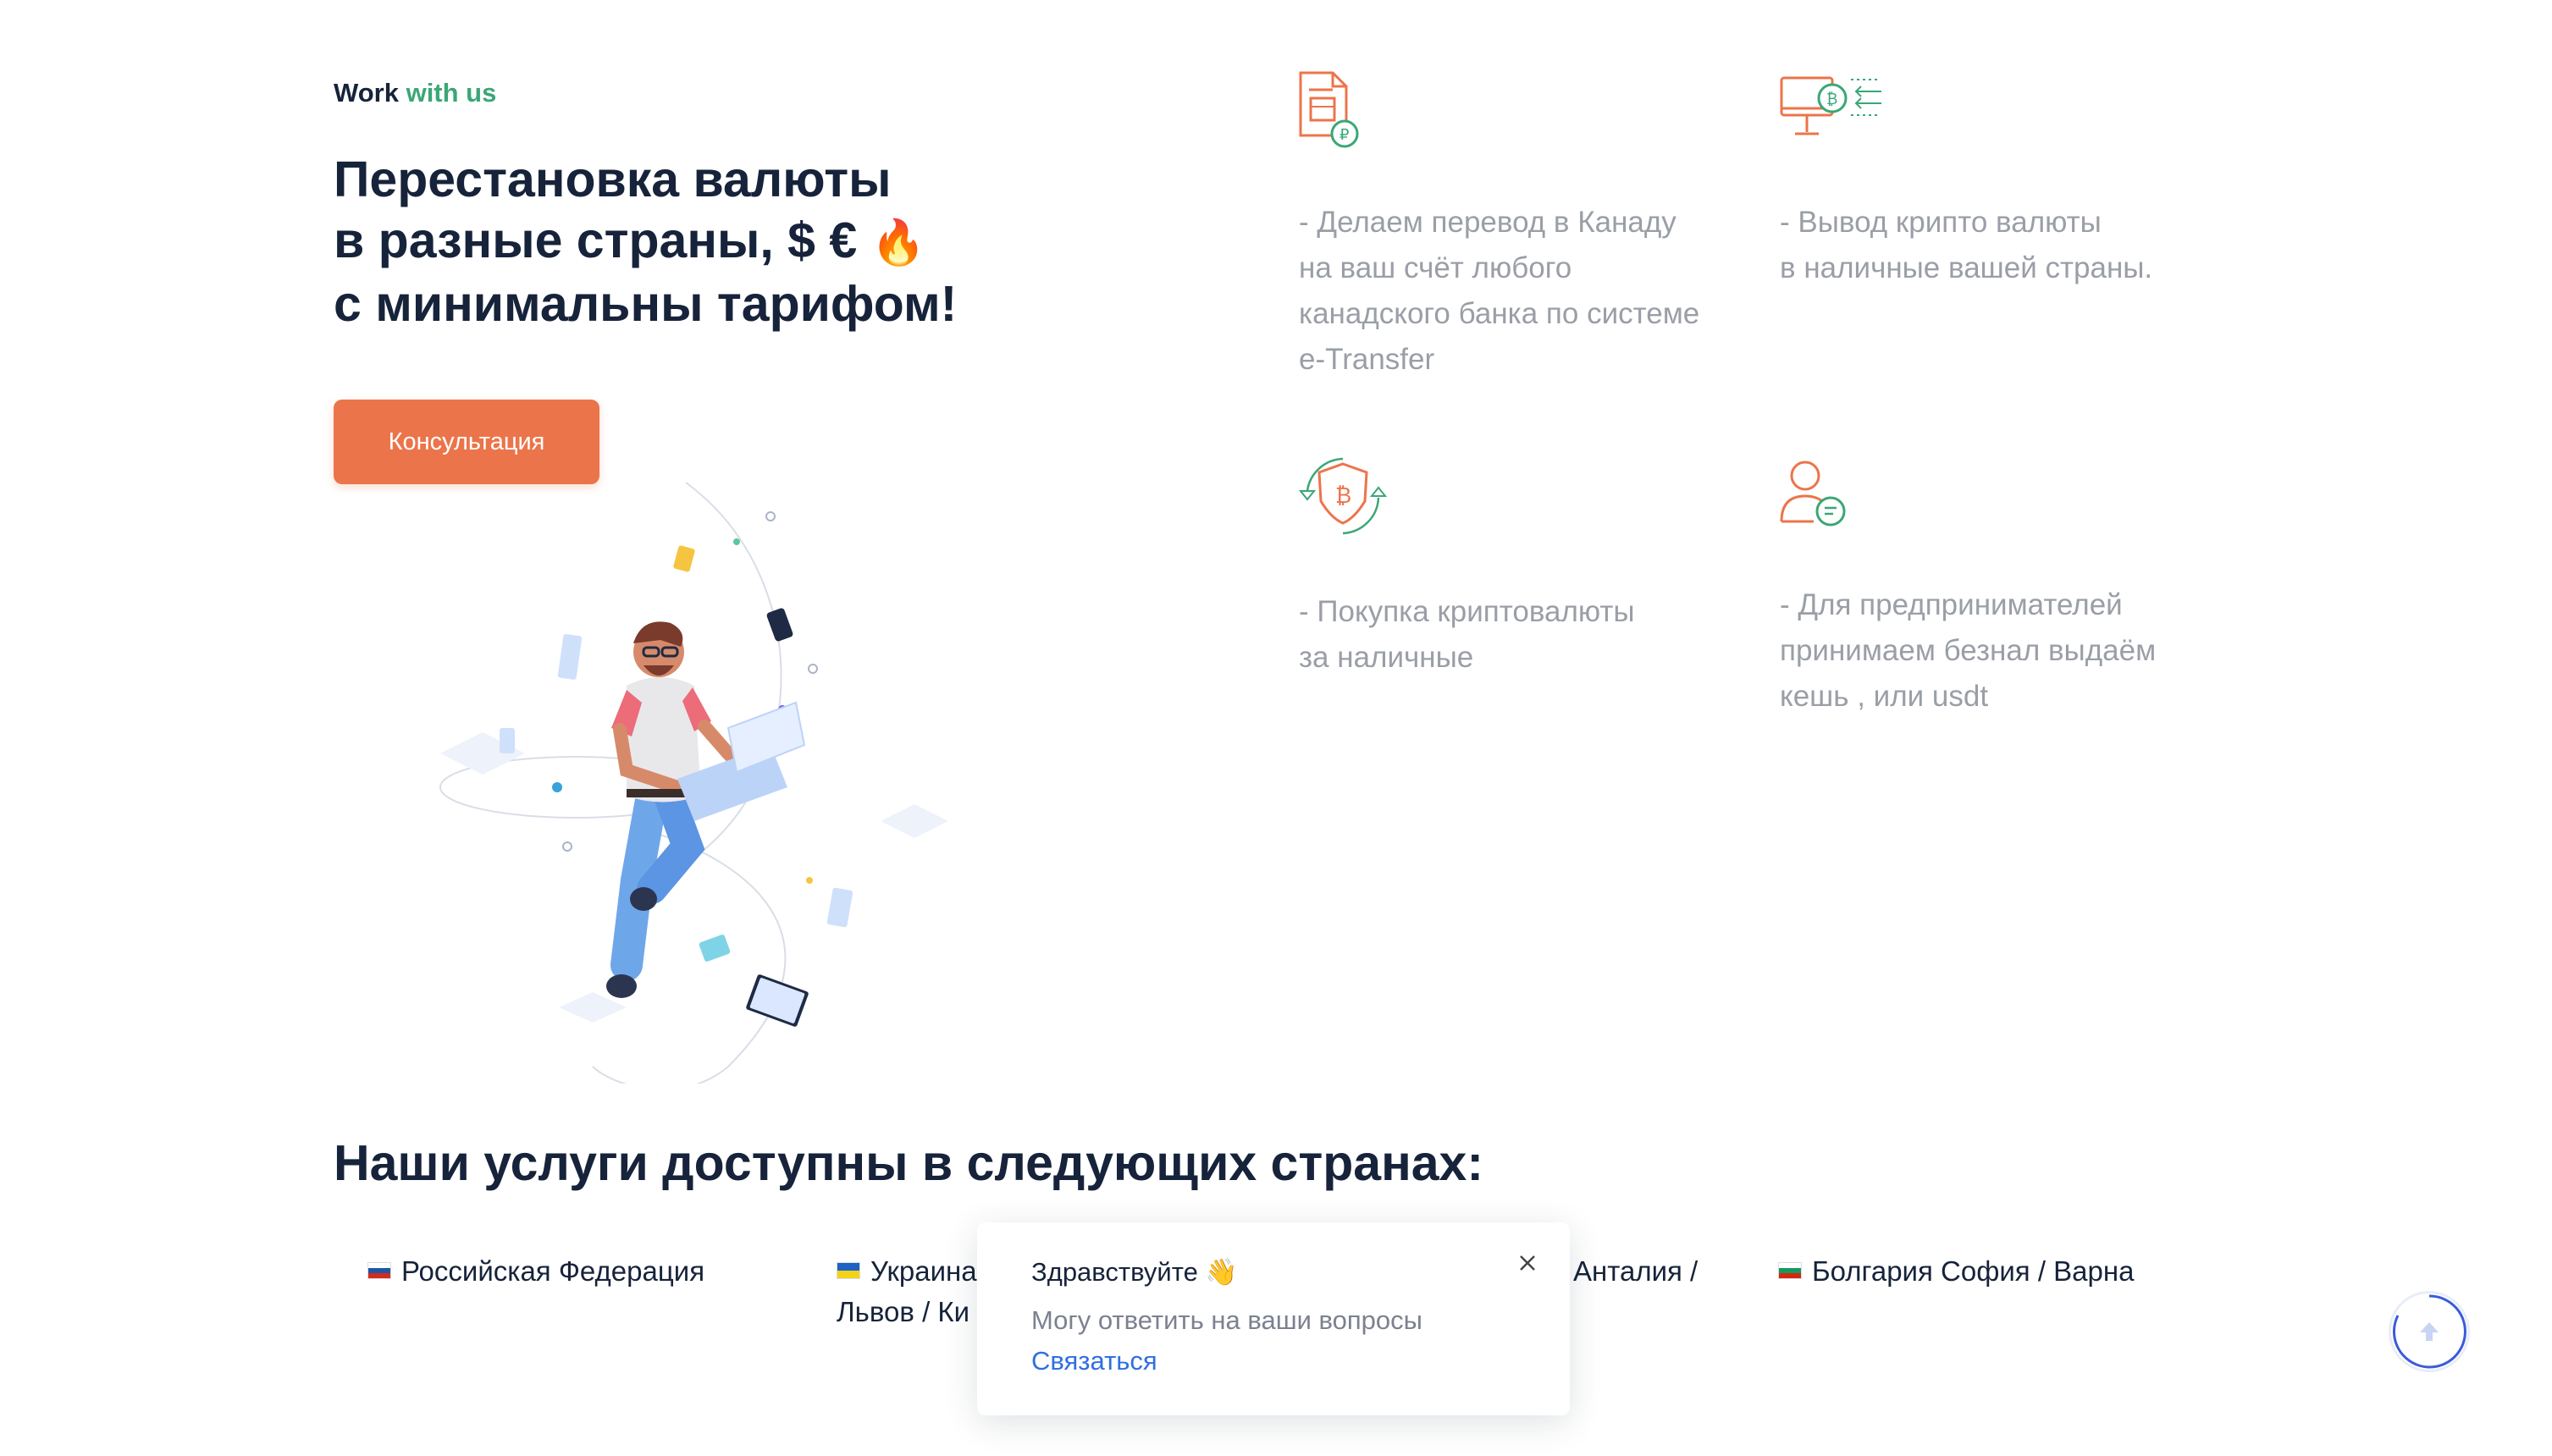 Image resolution: width=2552 pixels, height=1456 pixels. Describe the element at coordinates (898, 242) in the screenshot. I see `fire-emoji: 🔥` at that location.